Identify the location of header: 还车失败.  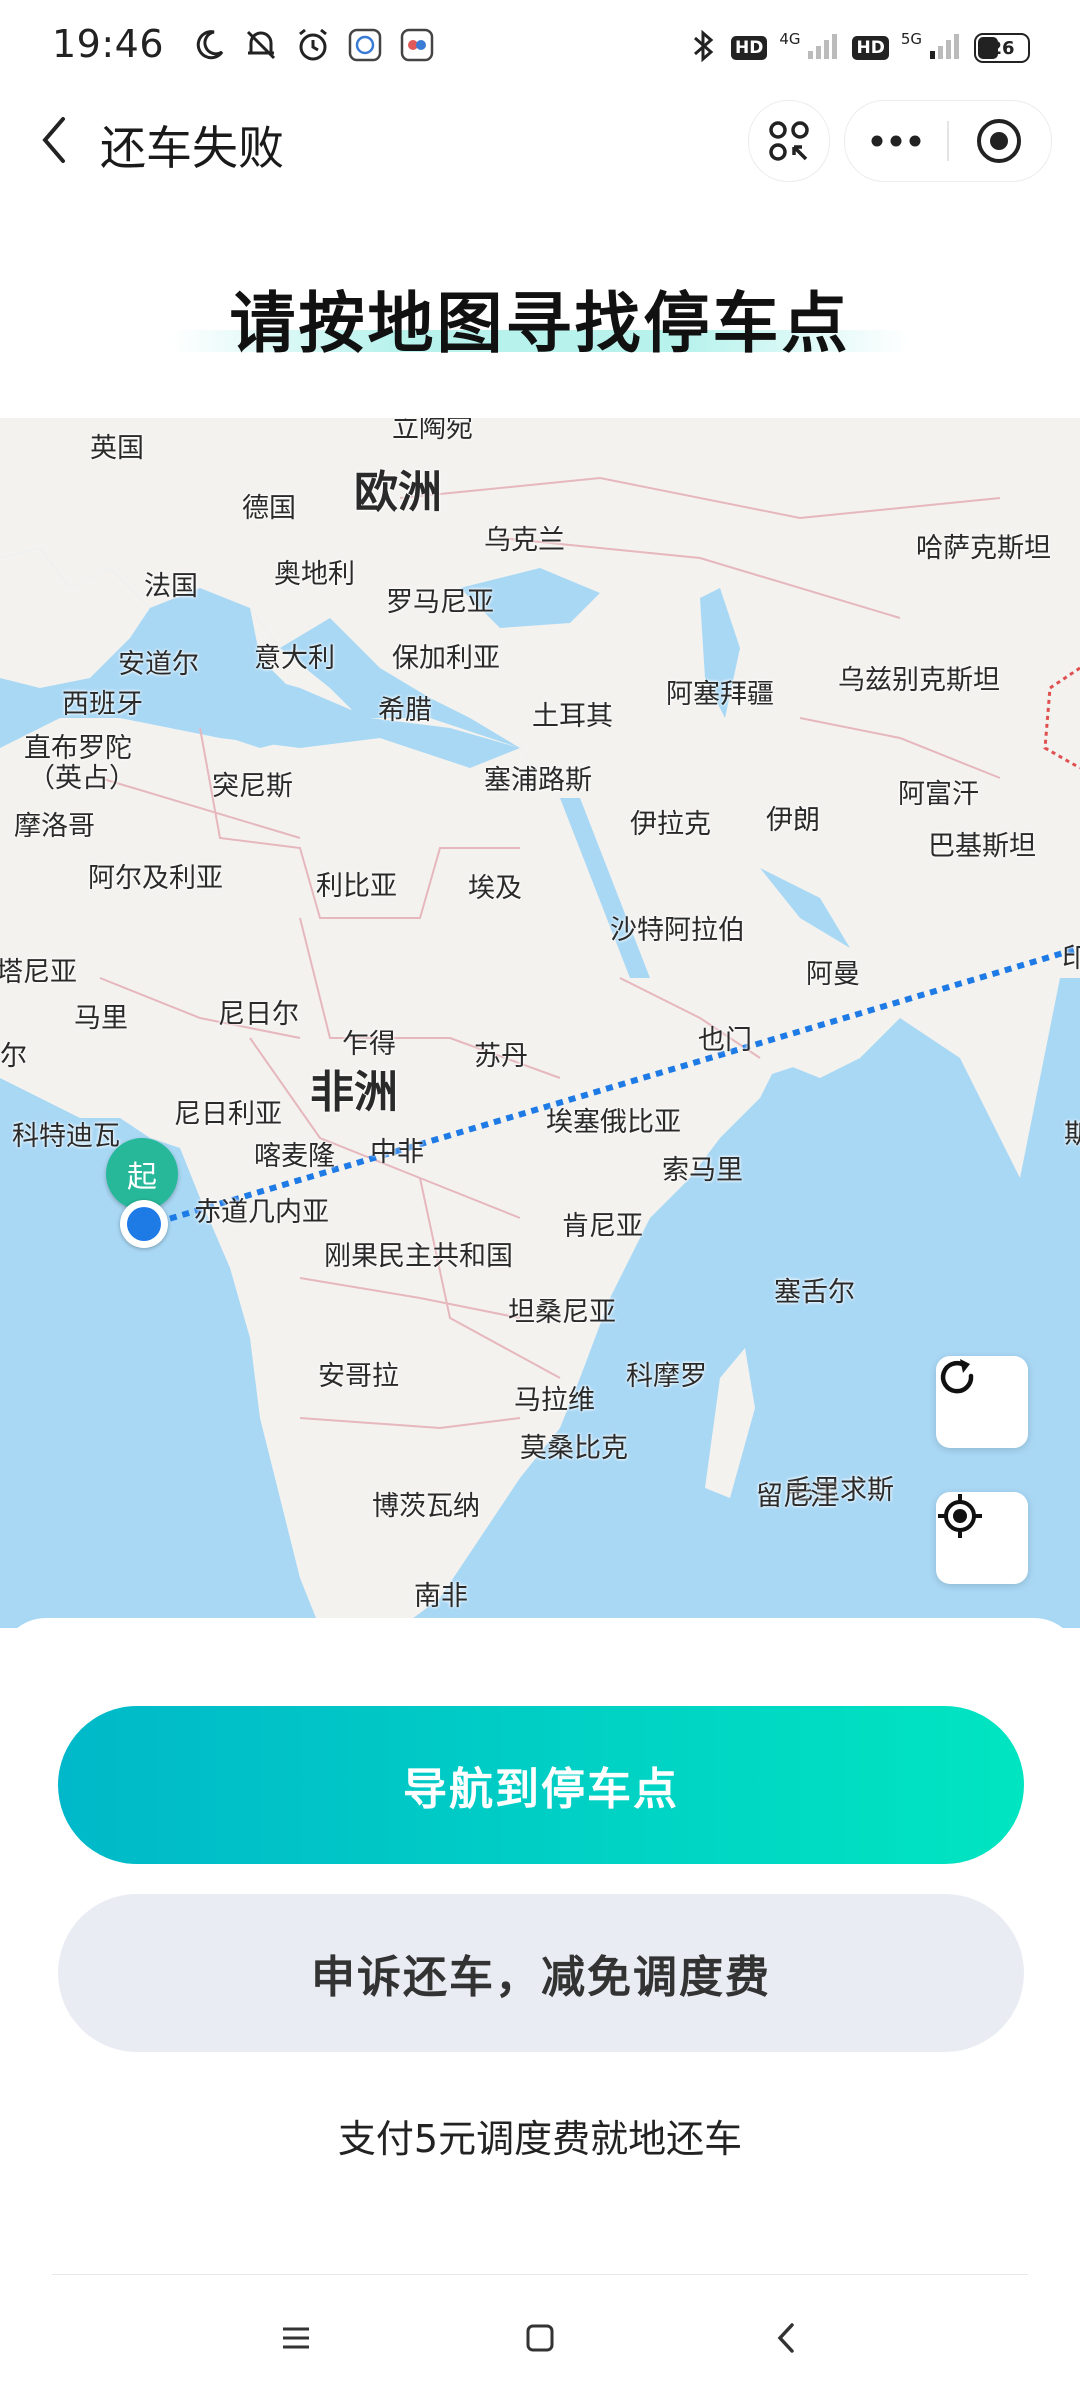
(540, 142).